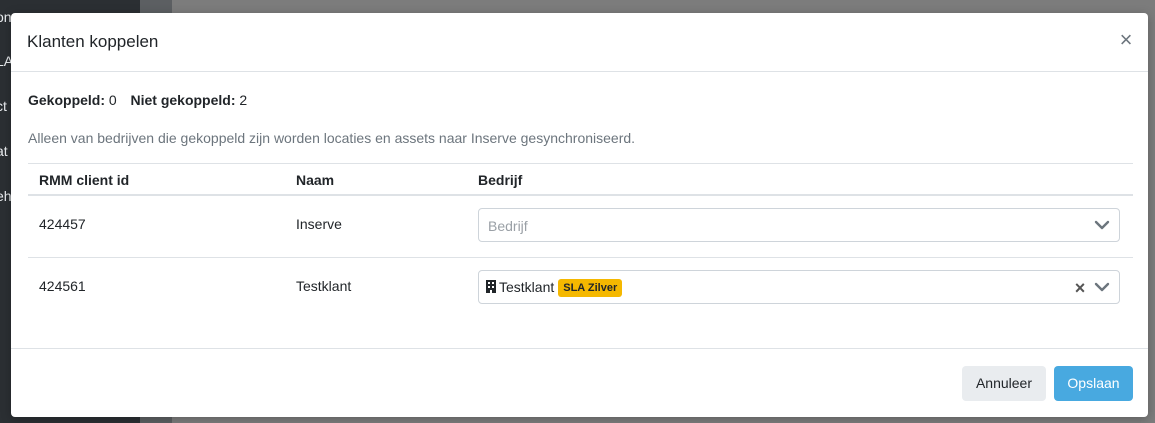 The width and height of the screenshot is (1155, 423). What do you see at coordinates (183, 100) in the screenshot?
I see `unlinked-label: Niet gekoppeld:` at bounding box center [183, 100].